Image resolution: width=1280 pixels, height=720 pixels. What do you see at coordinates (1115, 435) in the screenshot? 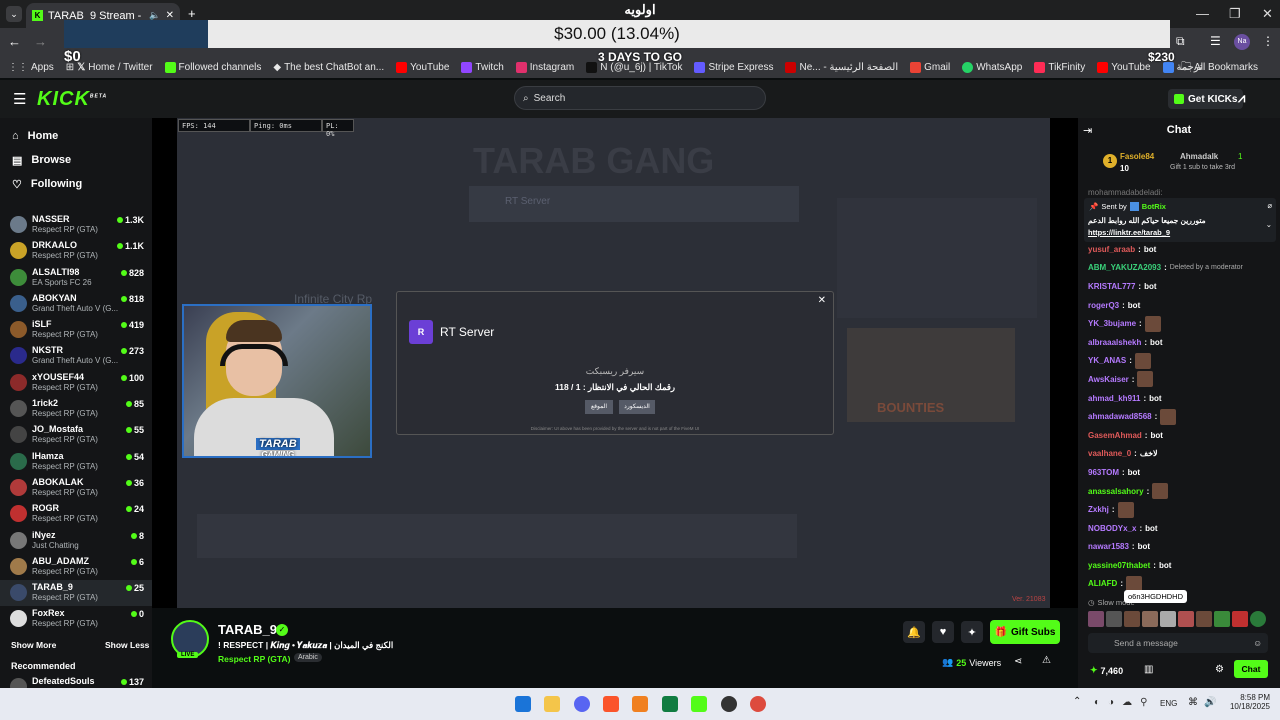
I see `chat-username: GasemAhmad` at bounding box center [1115, 435].